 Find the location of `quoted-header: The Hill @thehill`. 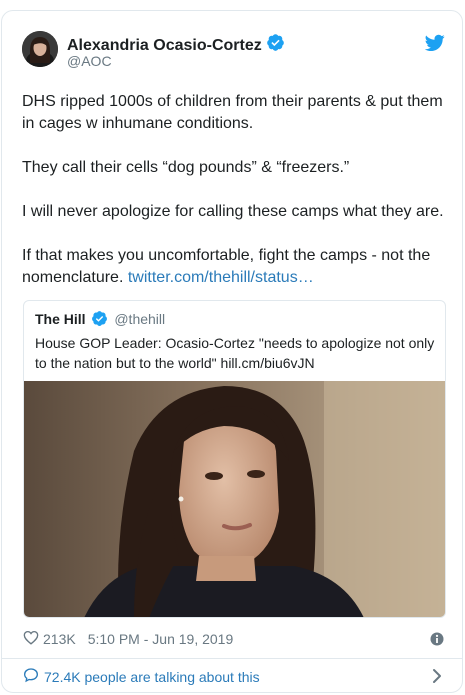

quoted-header: The Hill @thehill is located at coordinates (100, 320).